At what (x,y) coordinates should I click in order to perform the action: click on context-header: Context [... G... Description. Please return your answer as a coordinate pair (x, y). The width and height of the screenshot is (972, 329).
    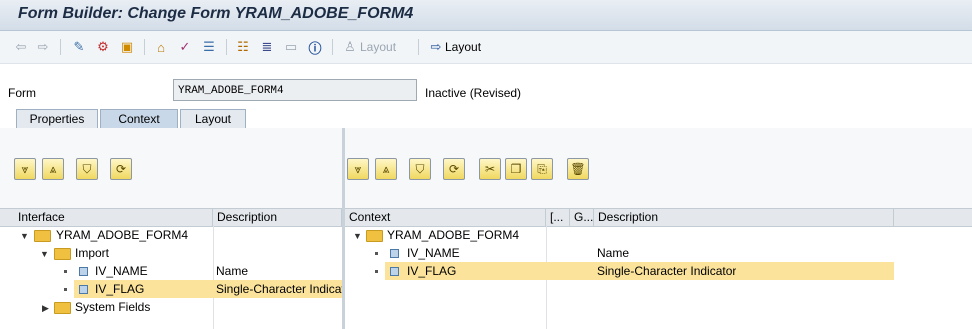
    Looking at the image, I should click on (658, 217).